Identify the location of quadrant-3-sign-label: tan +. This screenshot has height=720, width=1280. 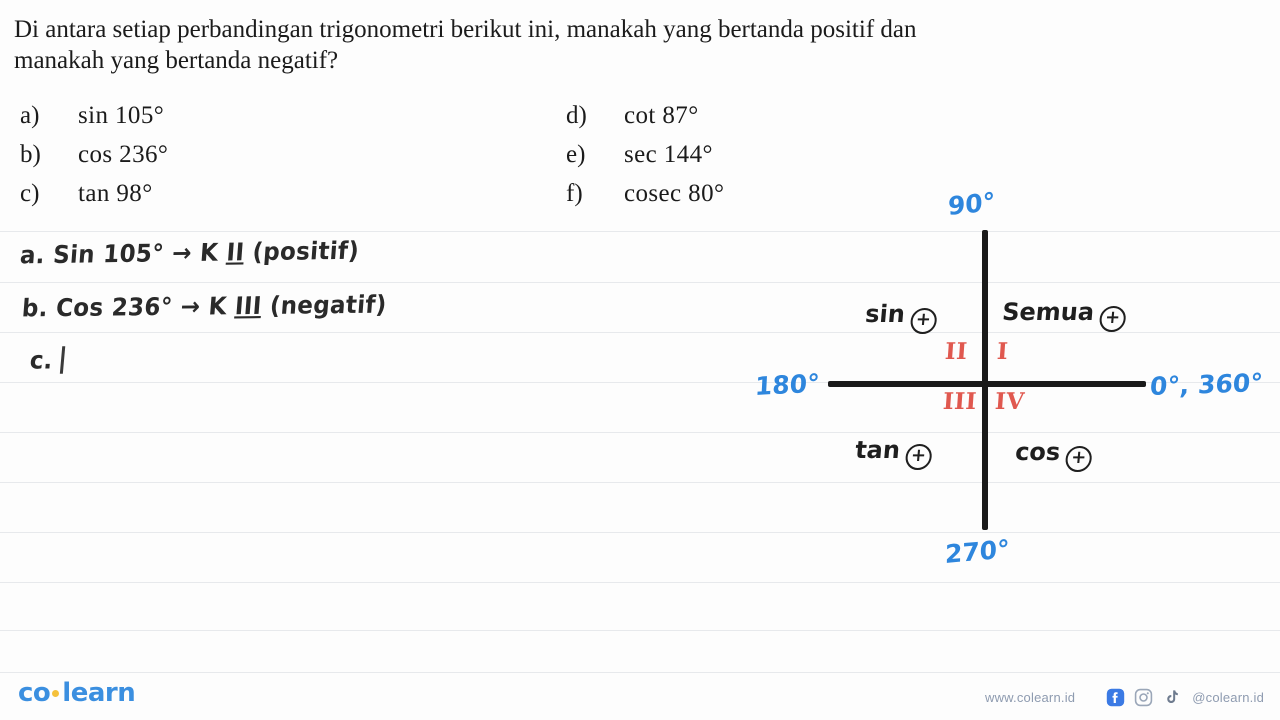
(894, 453).